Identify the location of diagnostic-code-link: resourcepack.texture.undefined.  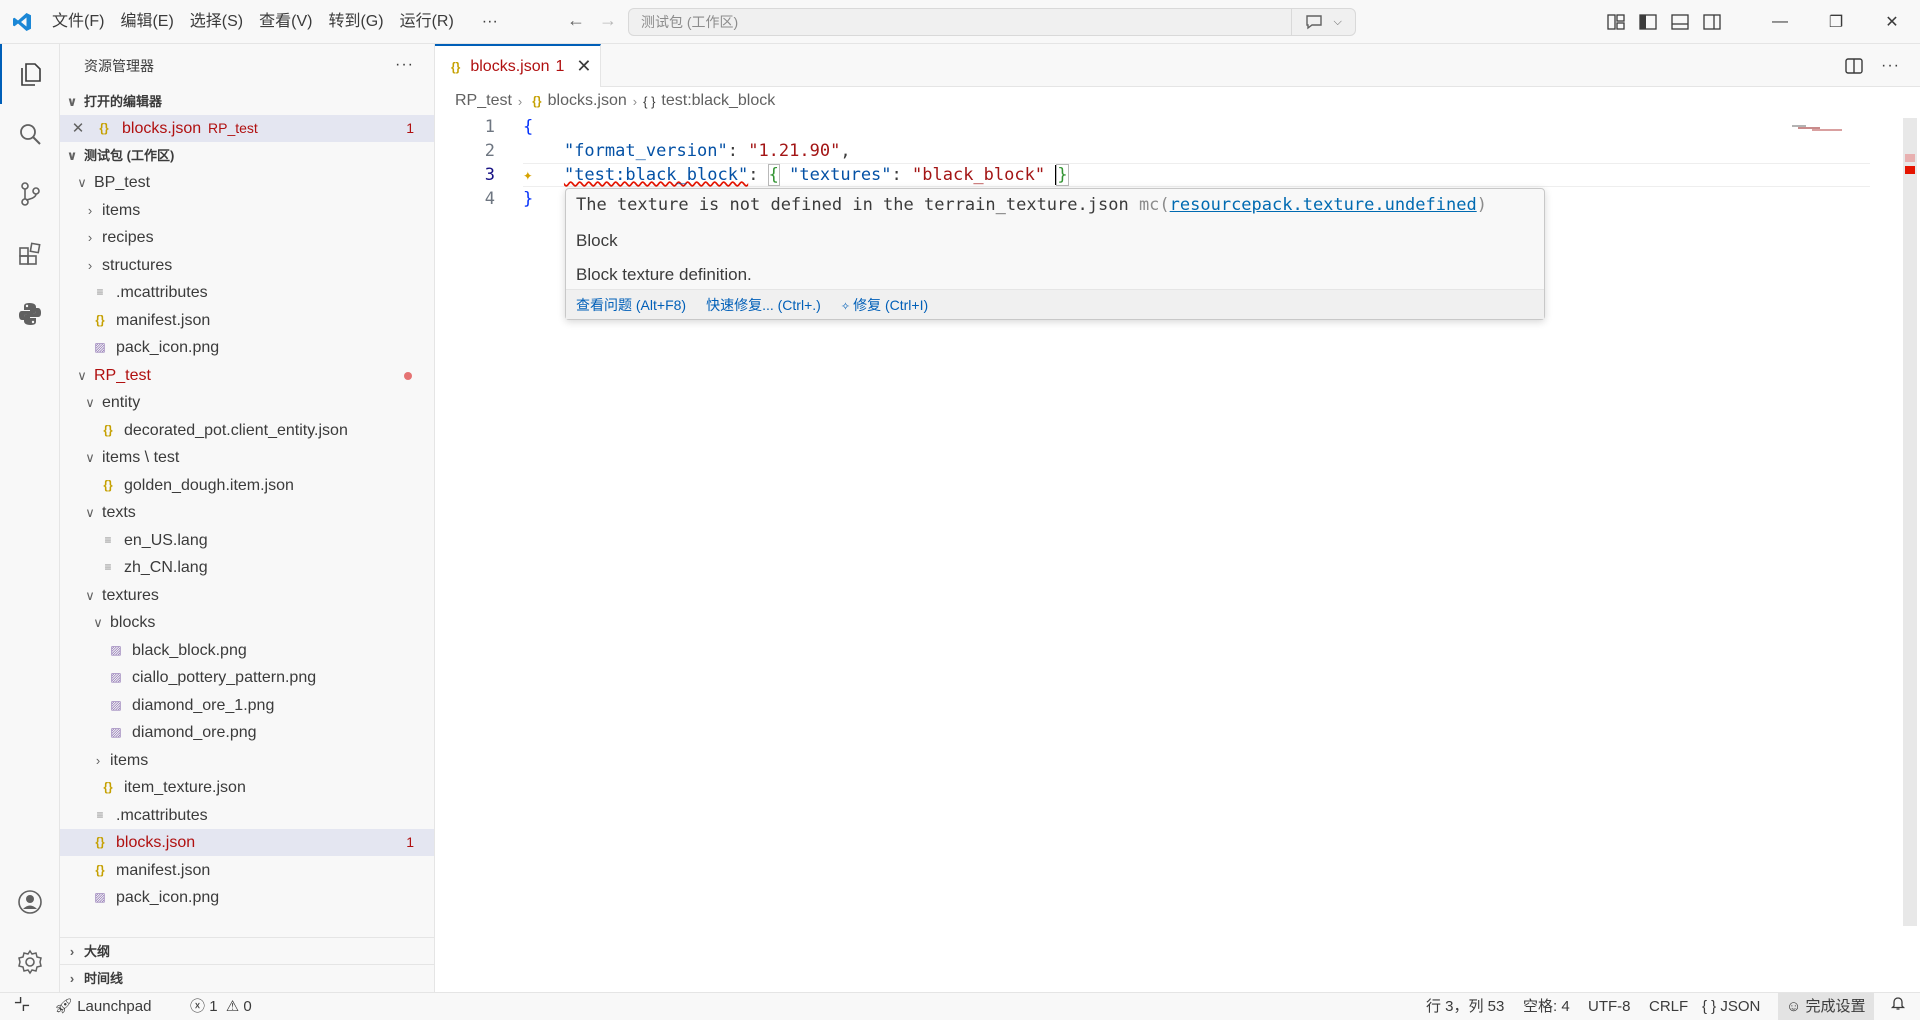
(1323, 205).